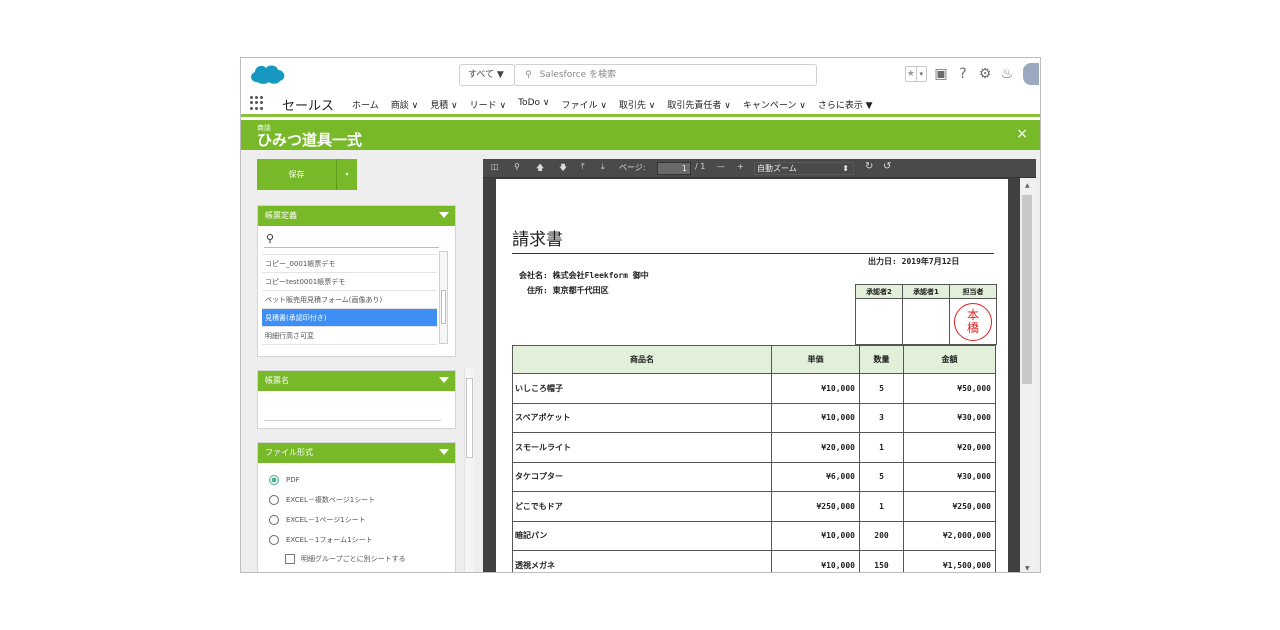 The height and width of the screenshot is (630, 1280). I want to click on format-panel-header: ファイル形式, so click(356, 453).